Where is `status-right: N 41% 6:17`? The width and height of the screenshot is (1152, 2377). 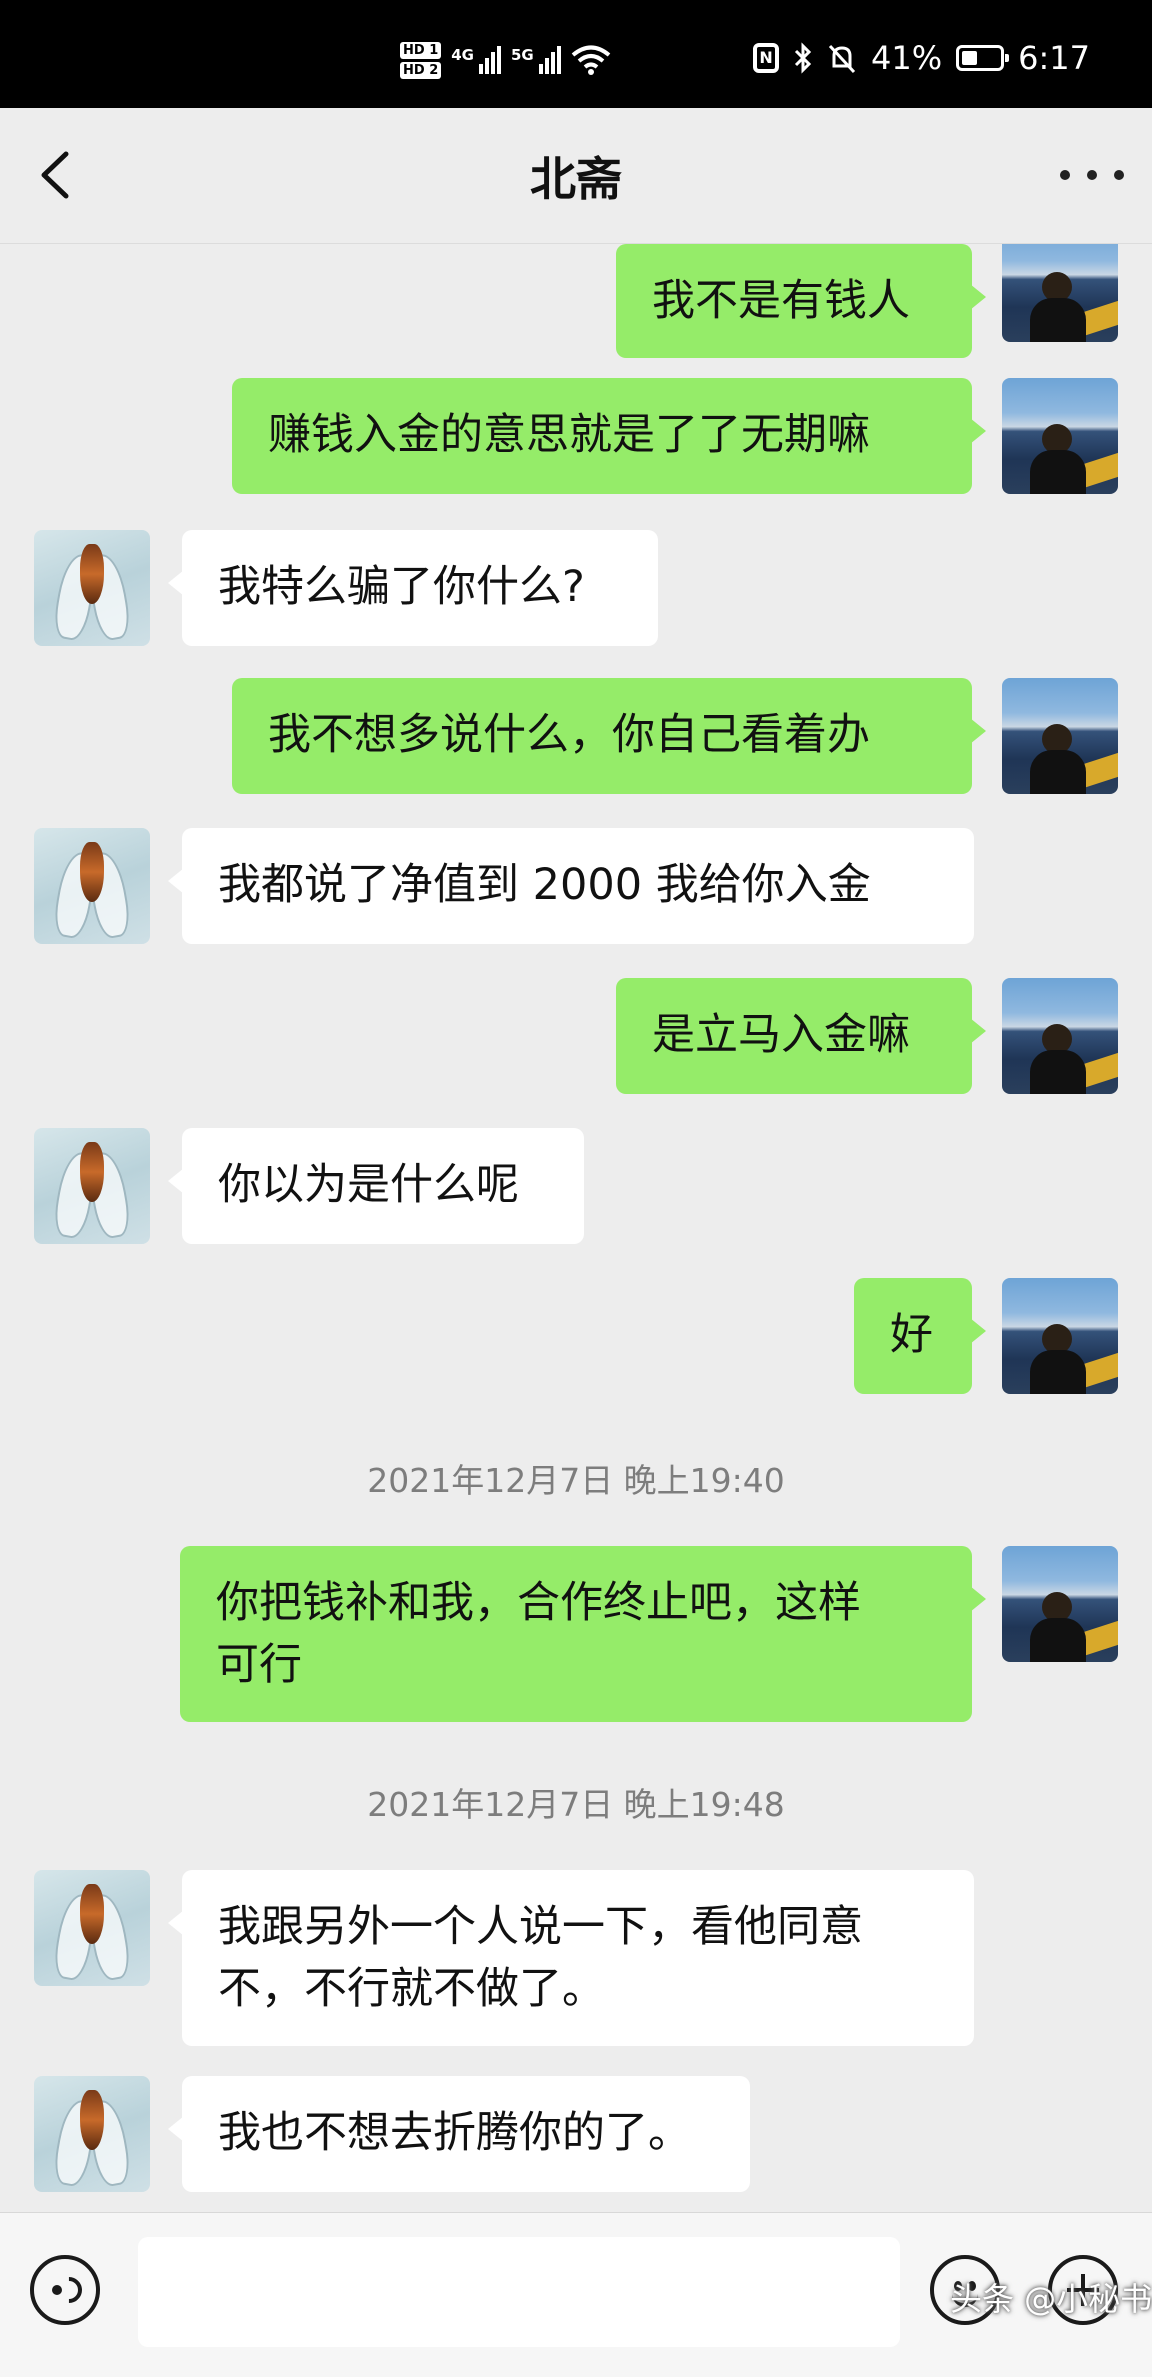 status-right: N 41% 6:17 is located at coordinates (921, 58).